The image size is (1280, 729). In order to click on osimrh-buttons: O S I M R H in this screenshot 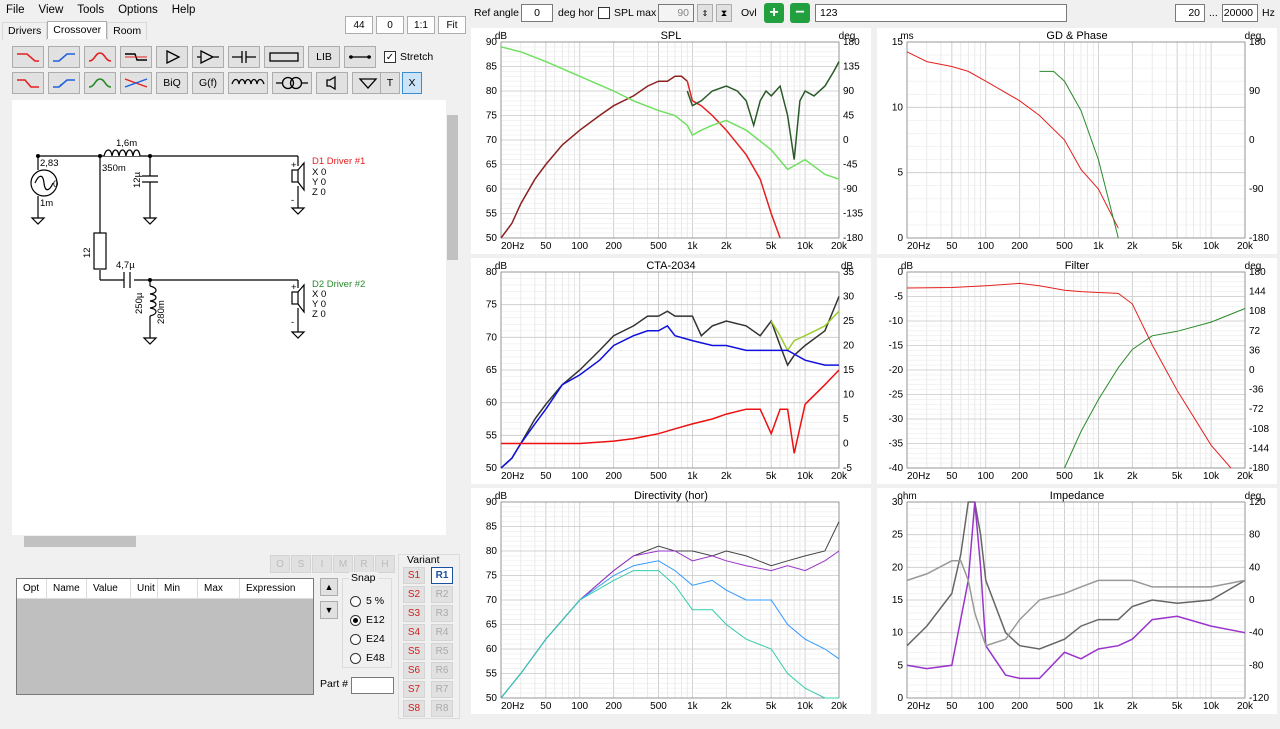, I will do `click(332, 564)`.